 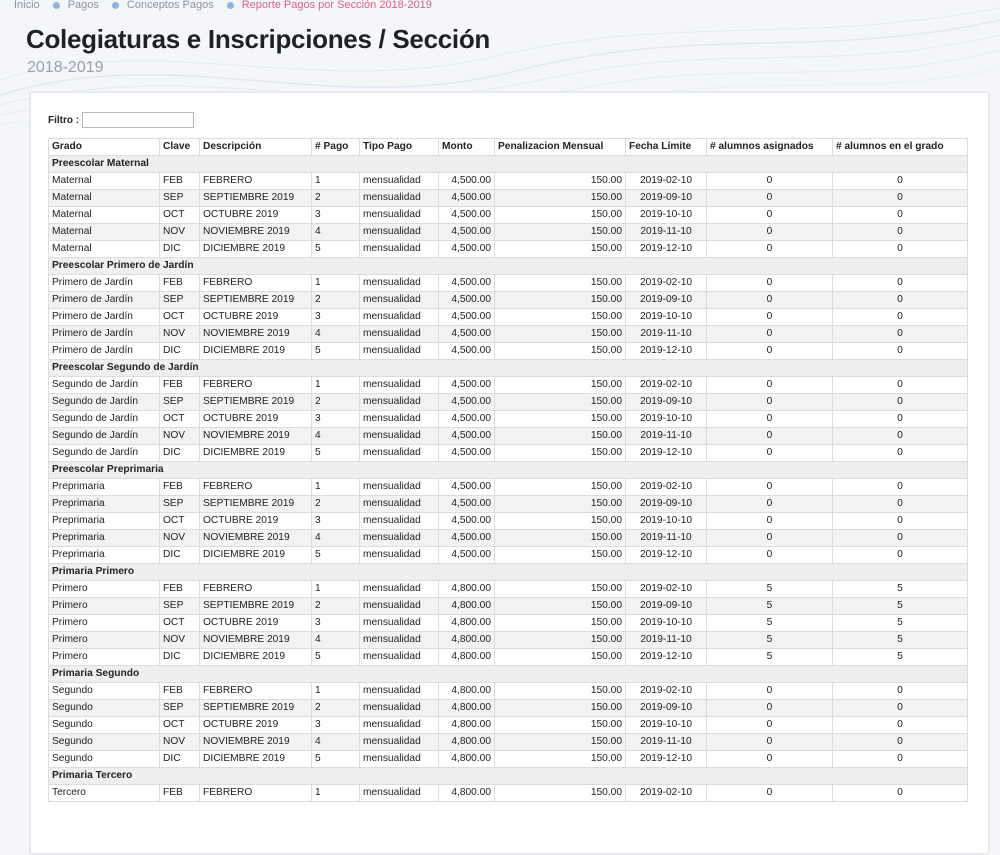 What do you see at coordinates (104, 657) in the screenshot?
I see `table-cell: Primero` at bounding box center [104, 657].